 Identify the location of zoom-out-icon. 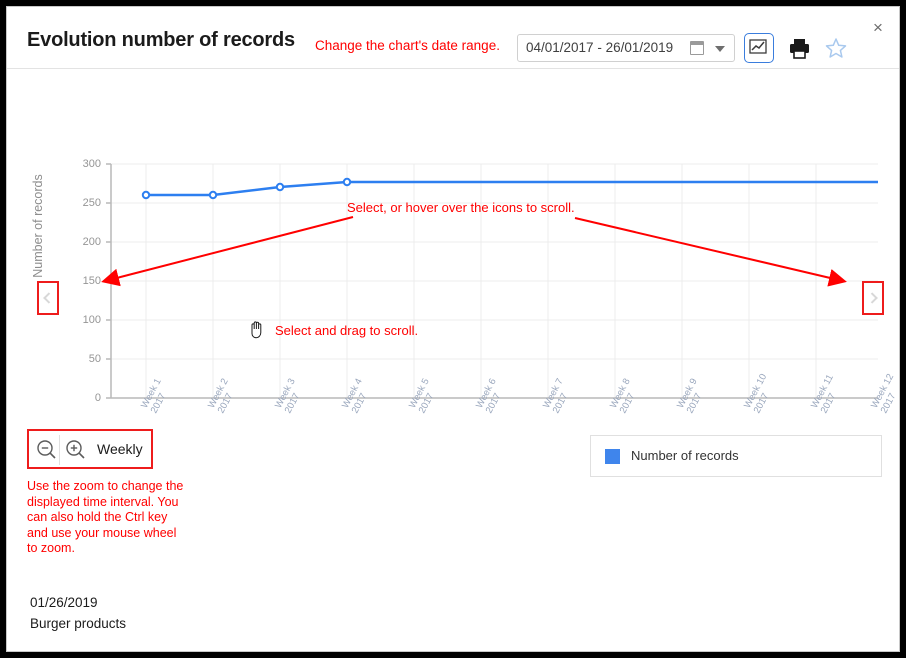
(46, 449).